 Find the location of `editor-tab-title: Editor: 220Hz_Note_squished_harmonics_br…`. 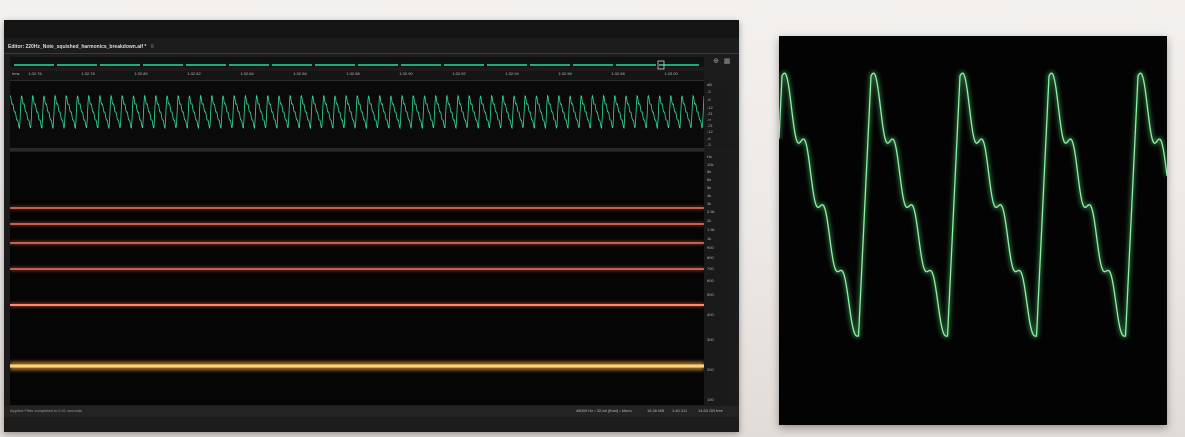

editor-tab-title: Editor: 220Hz_Note_squished_harmonics_br… is located at coordinates (77, 47).